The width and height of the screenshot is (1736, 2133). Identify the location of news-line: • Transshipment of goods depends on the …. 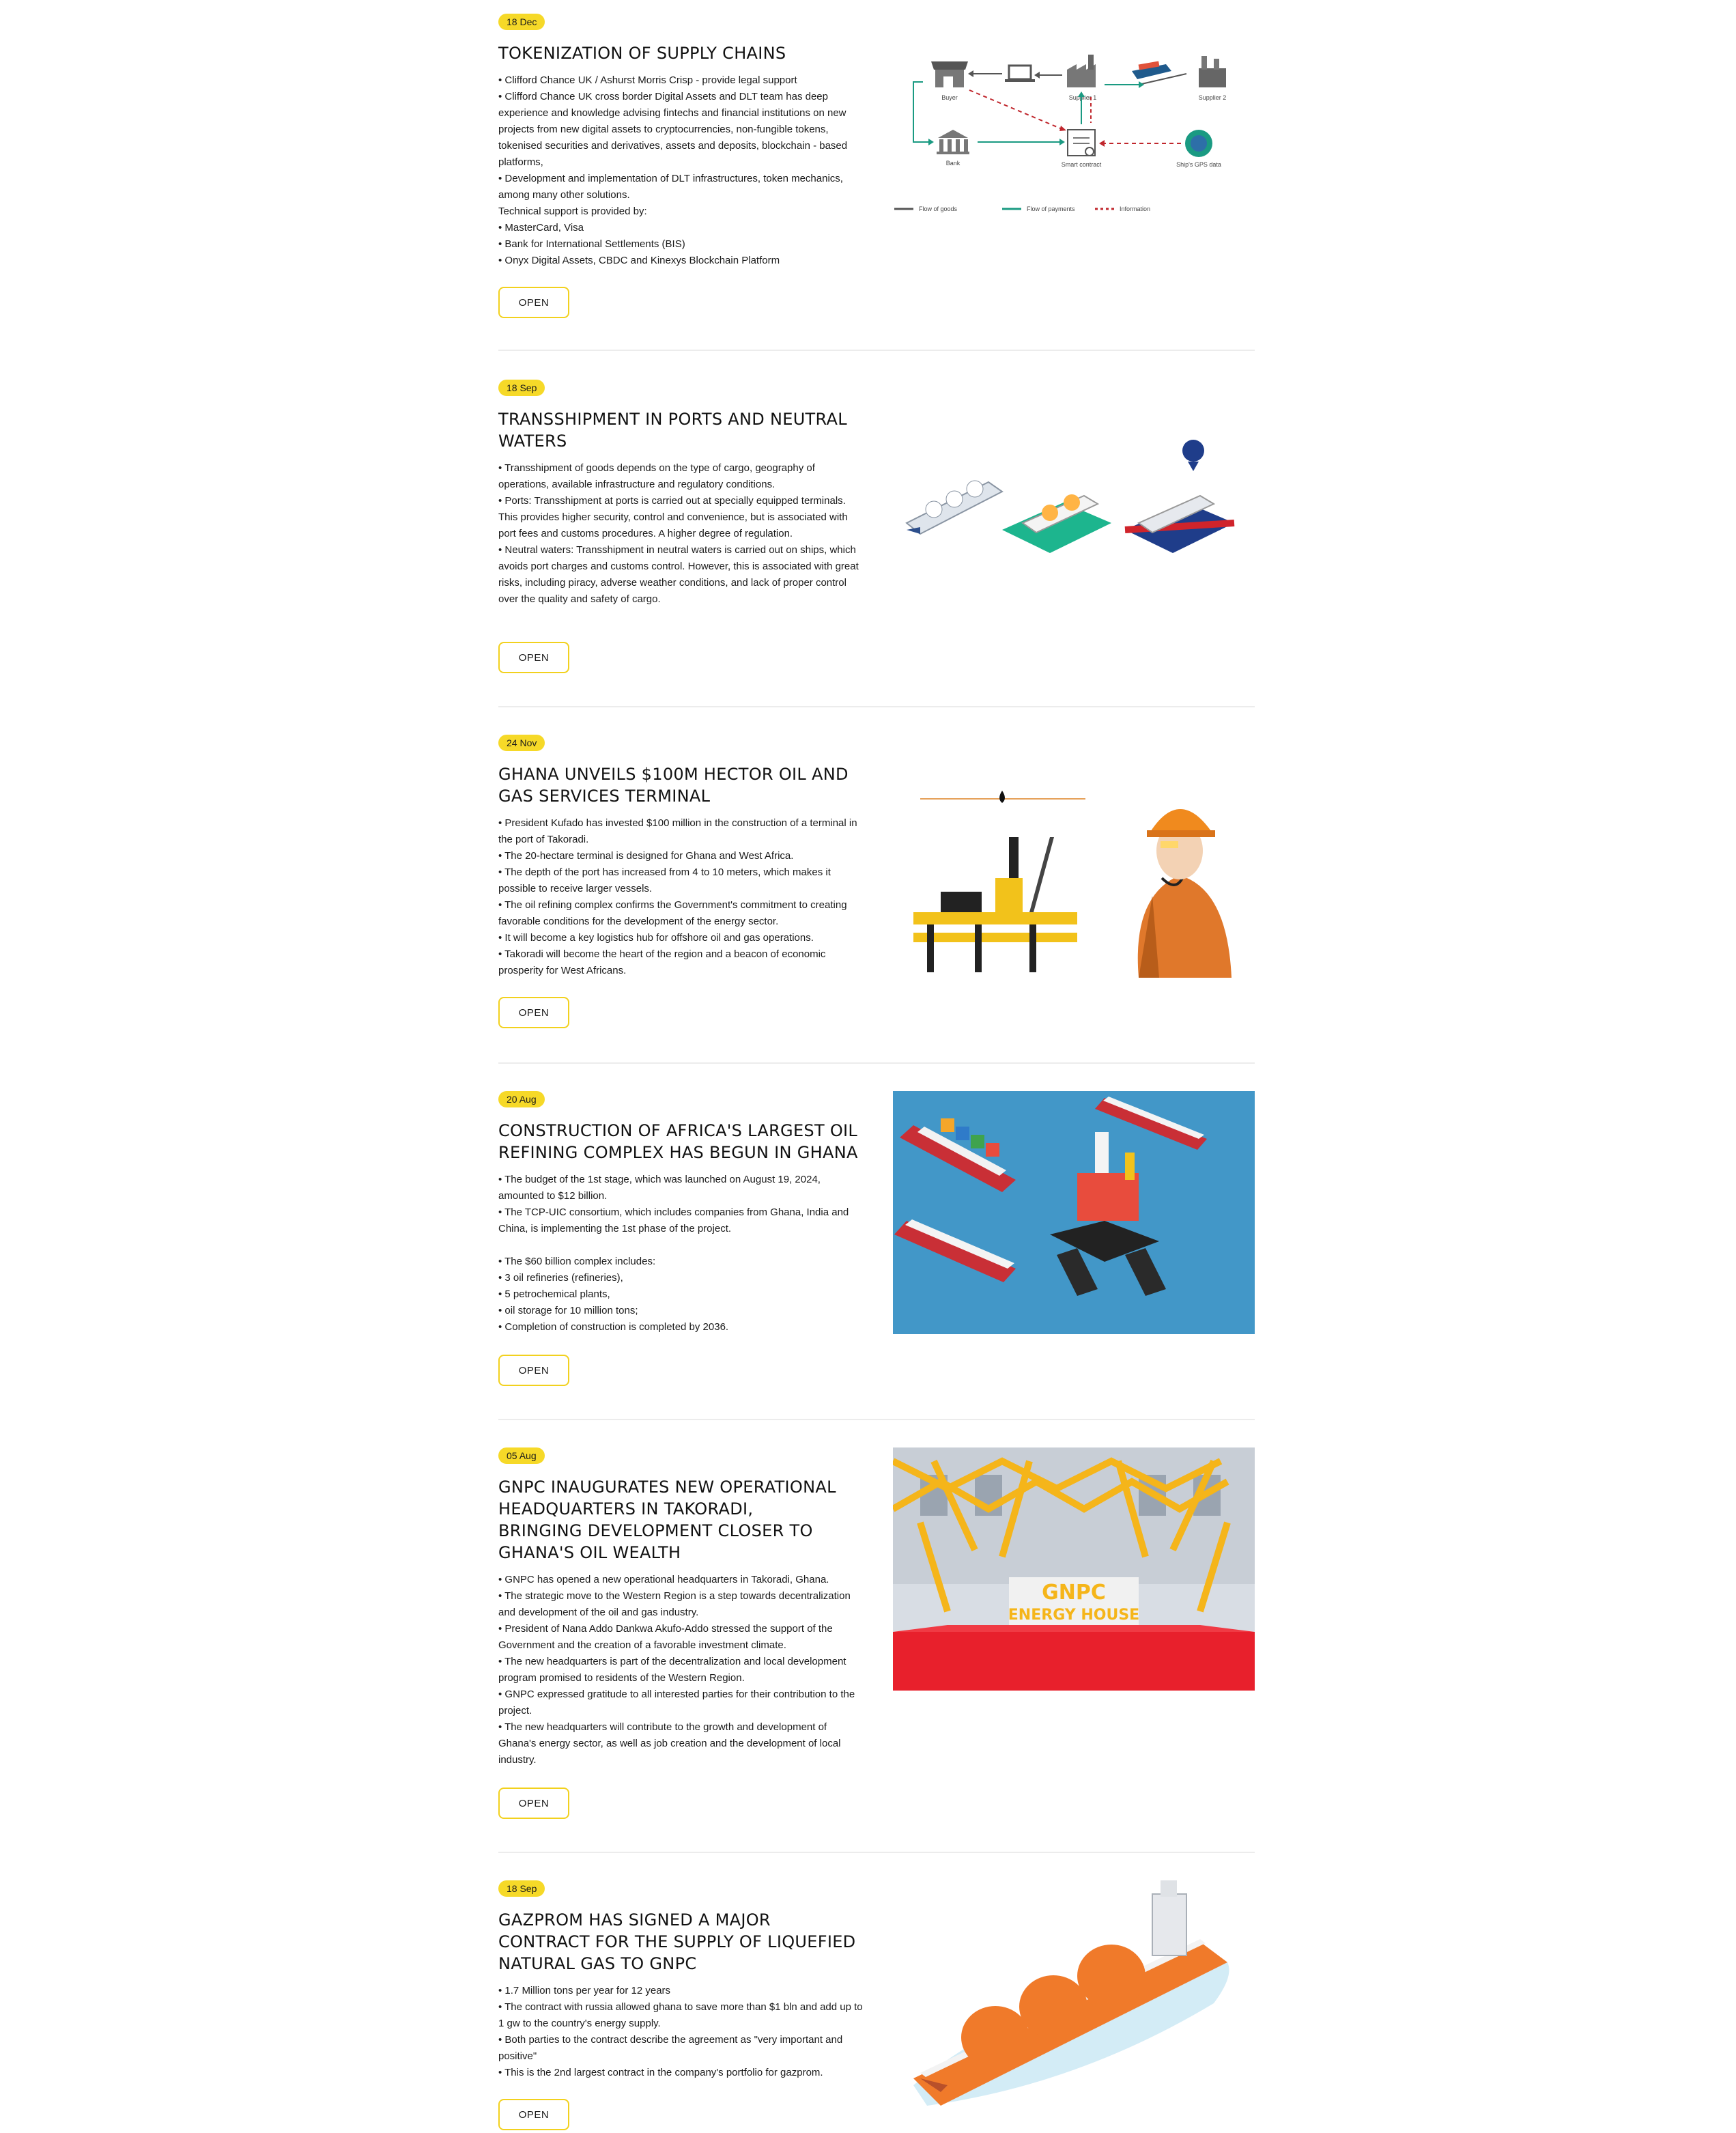
(656, 476).